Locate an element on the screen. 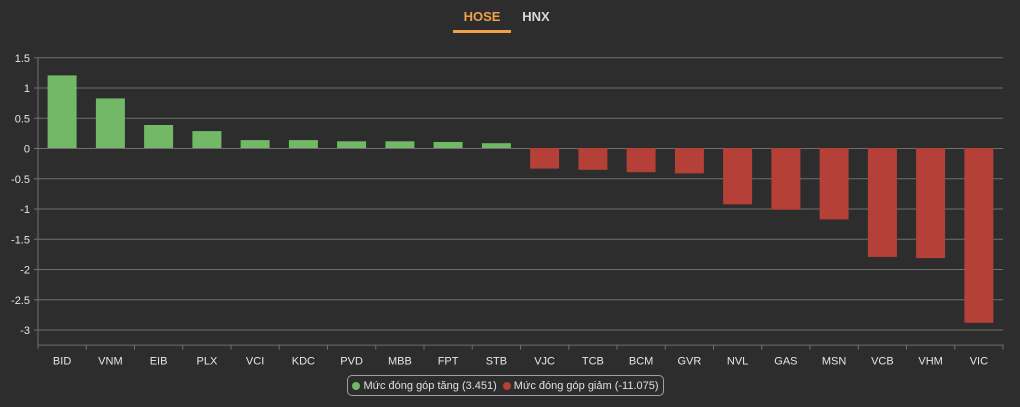  y-tick-label: 1 is located at coordinates (27, 89).